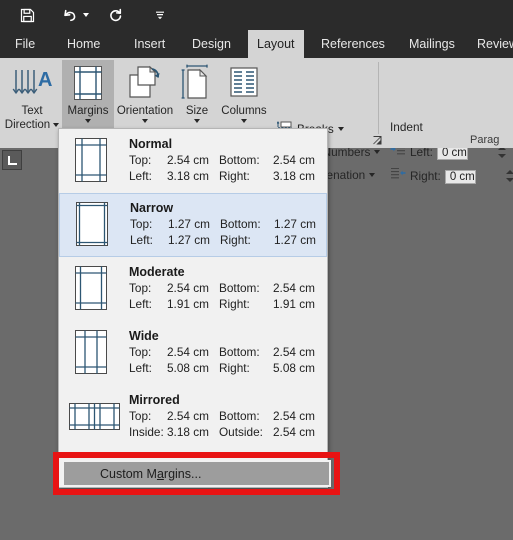 The image size is (513, 540). I want to click on tab-stop-selector, so click(12, 160).